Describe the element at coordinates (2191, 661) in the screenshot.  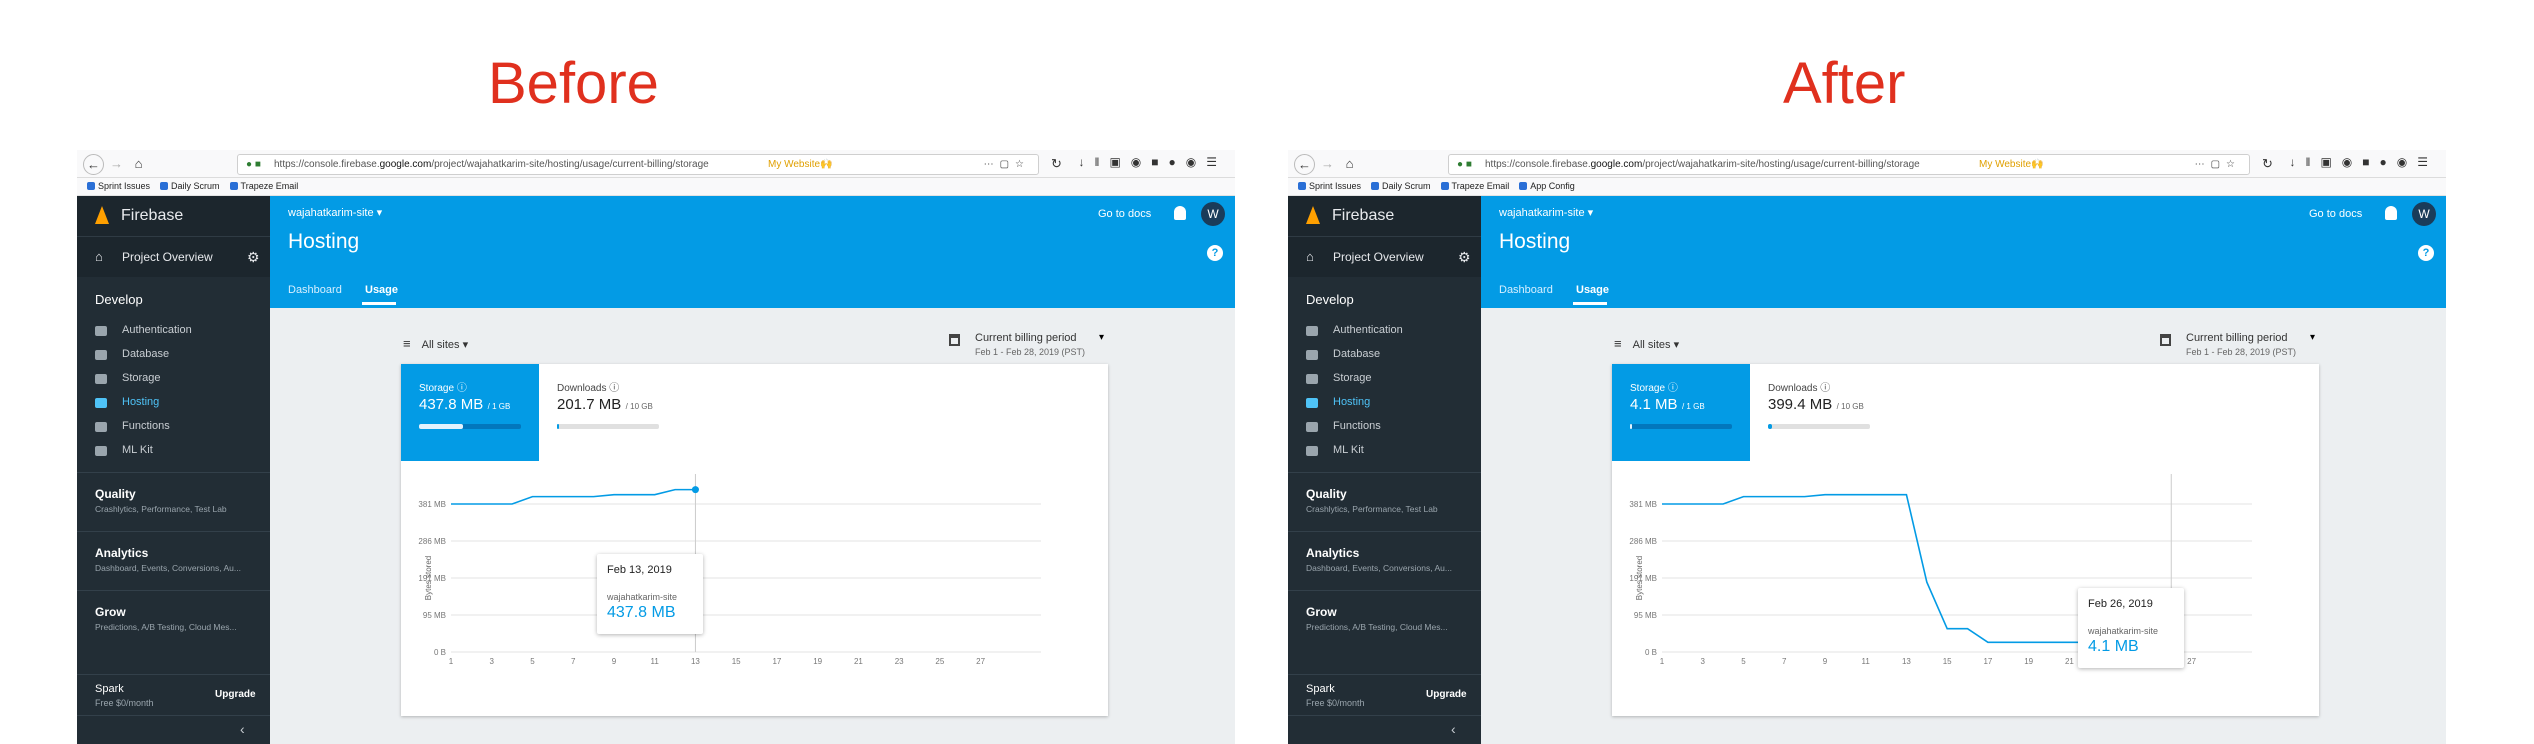
I see `x-tick-label: 27` at that location.